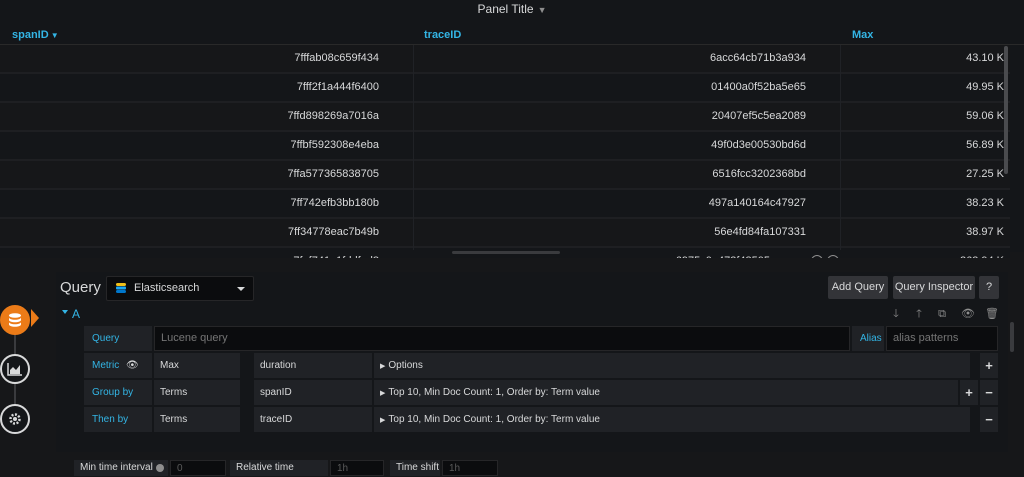 This screenshot has height=477, width=1024. I want to click on query-ref-id: A, so click(76, 314).